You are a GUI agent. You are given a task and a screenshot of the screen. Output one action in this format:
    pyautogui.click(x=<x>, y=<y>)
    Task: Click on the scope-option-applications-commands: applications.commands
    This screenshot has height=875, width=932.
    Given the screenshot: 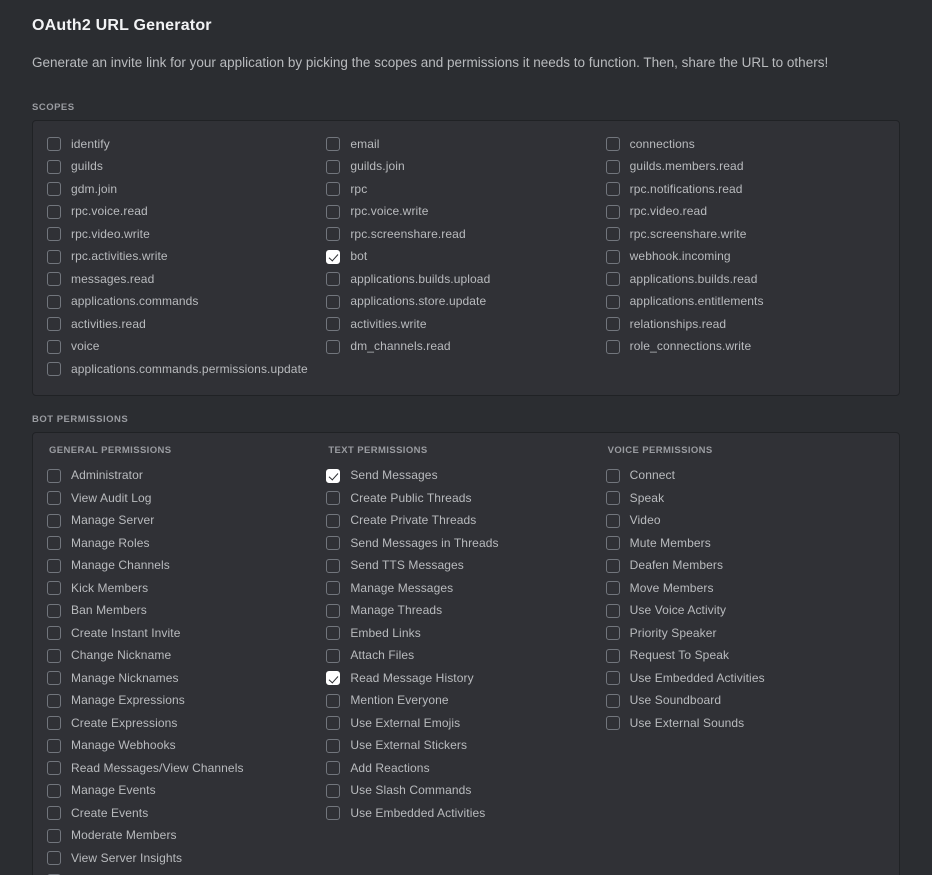 What is the action you would take?
    pyautogui.click(x=186, y=302)
    